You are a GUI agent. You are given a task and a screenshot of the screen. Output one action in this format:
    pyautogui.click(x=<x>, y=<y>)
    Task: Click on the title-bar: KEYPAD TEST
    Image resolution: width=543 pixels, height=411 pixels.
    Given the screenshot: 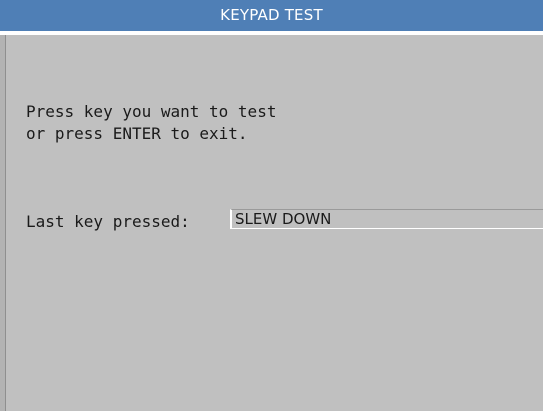 What is the action you would take?
    pyautogui.click(x=271, y=15)
    